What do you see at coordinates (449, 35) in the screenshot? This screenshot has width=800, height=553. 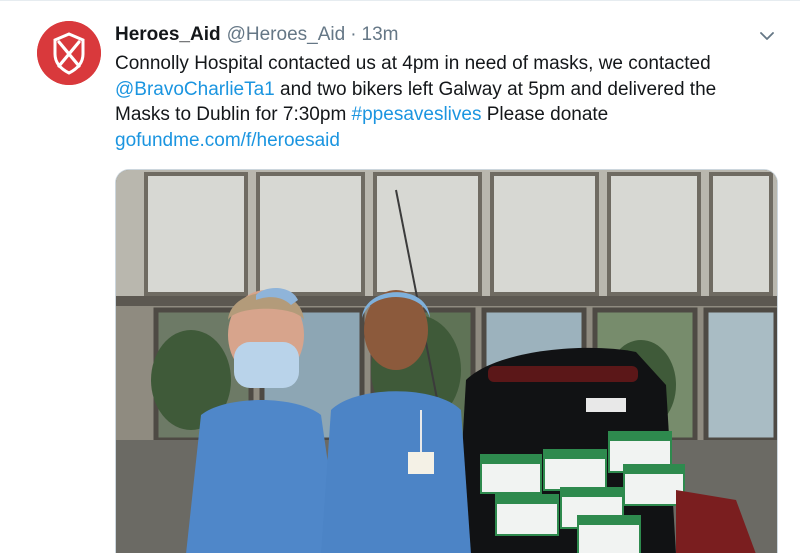 I see `tweet-header: Heroes_Aid @Heroes_Aid · 13m` at bounding box center [449, 35].